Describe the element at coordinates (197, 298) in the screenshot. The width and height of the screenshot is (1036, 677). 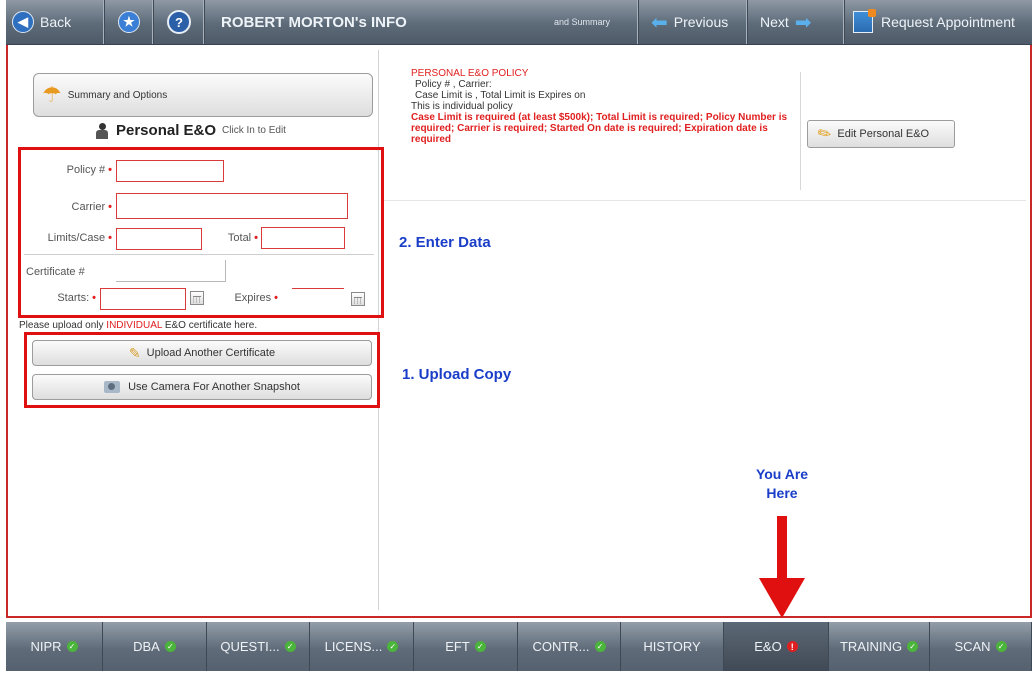
I see `starts-calendar-icon` at that location.